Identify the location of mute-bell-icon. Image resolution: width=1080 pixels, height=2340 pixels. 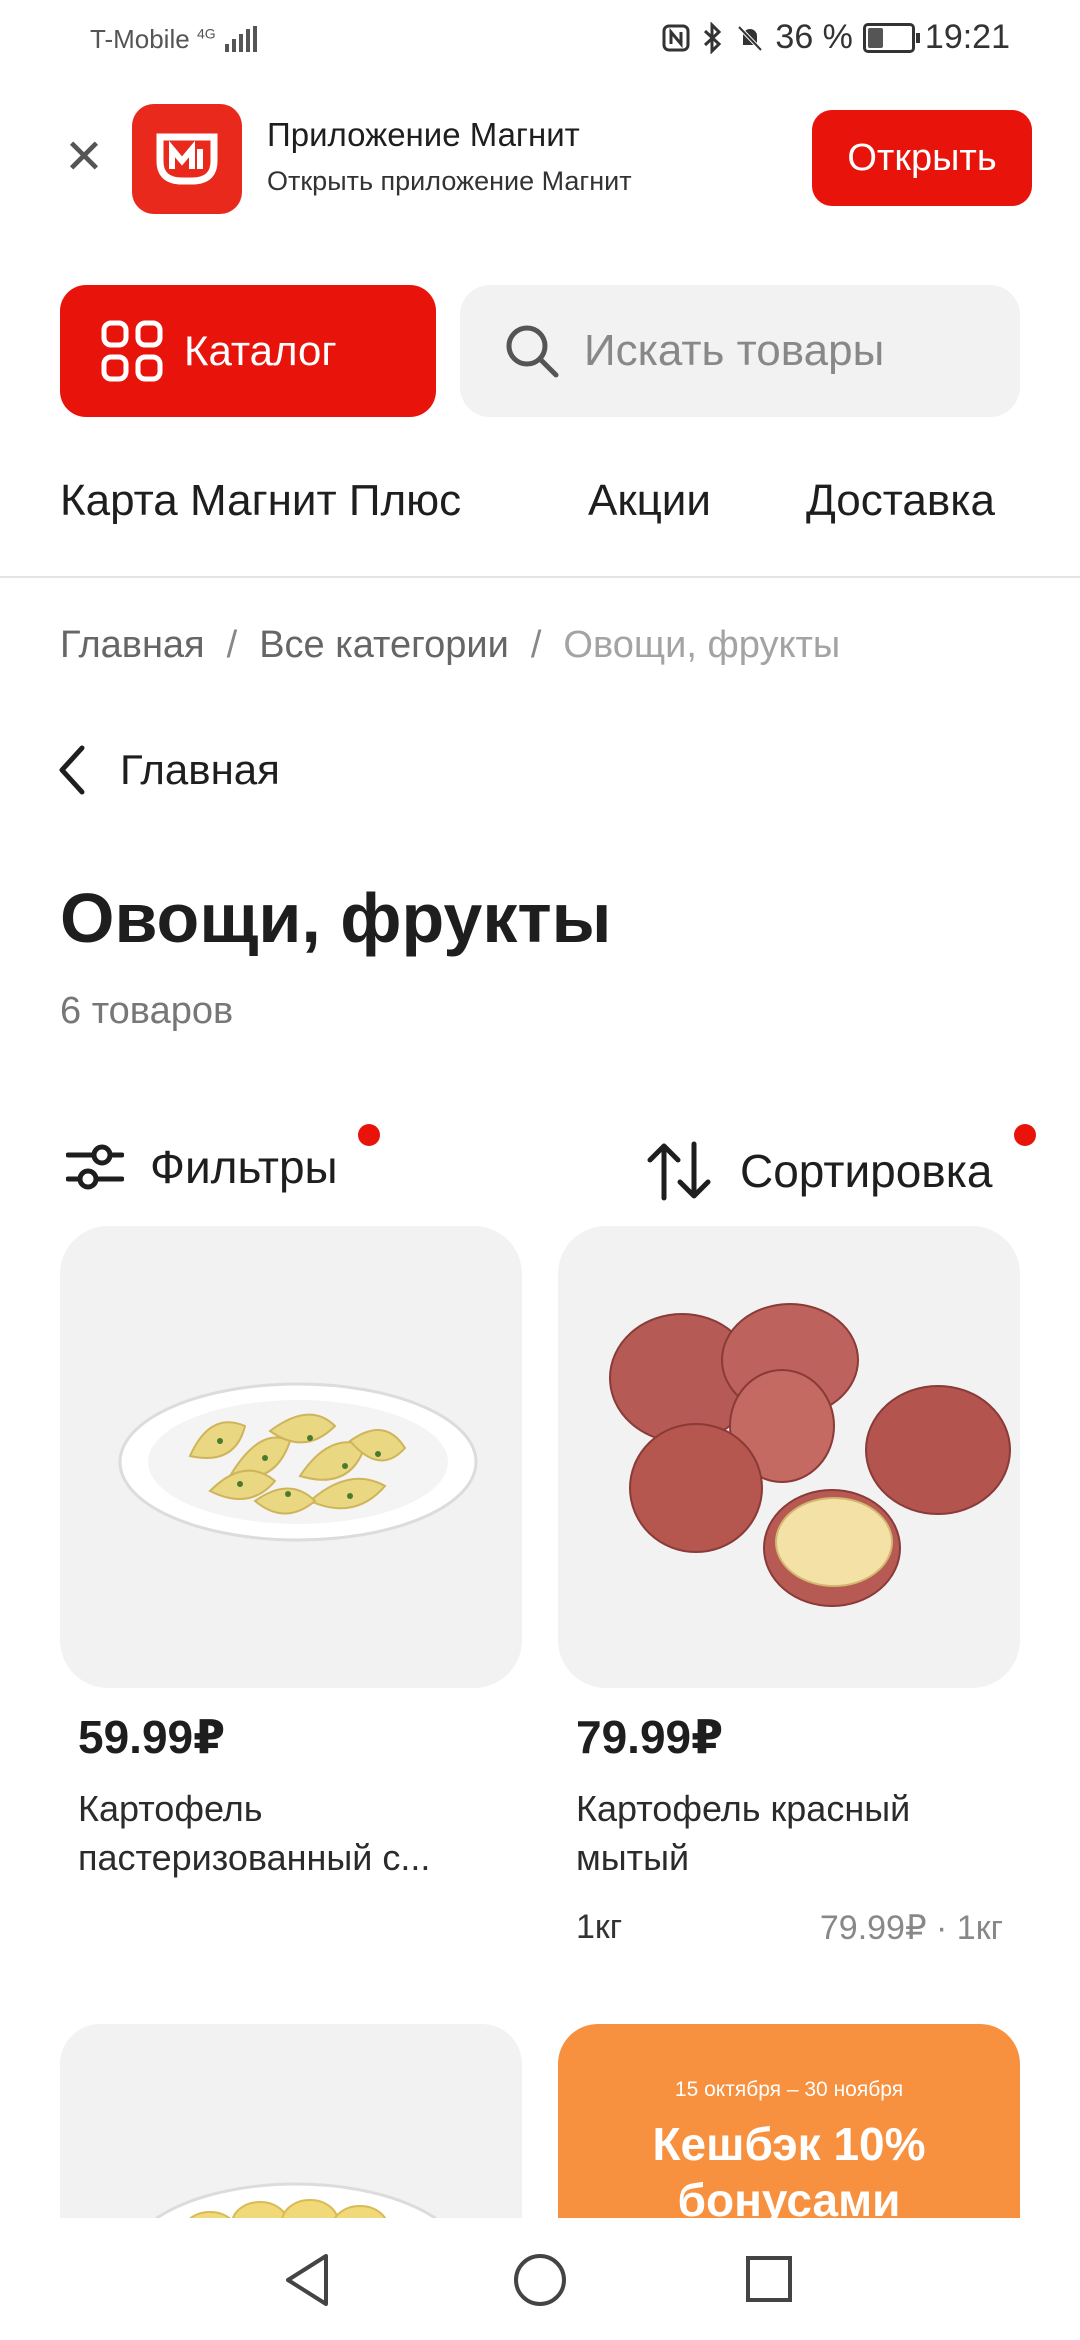
(750, 38).